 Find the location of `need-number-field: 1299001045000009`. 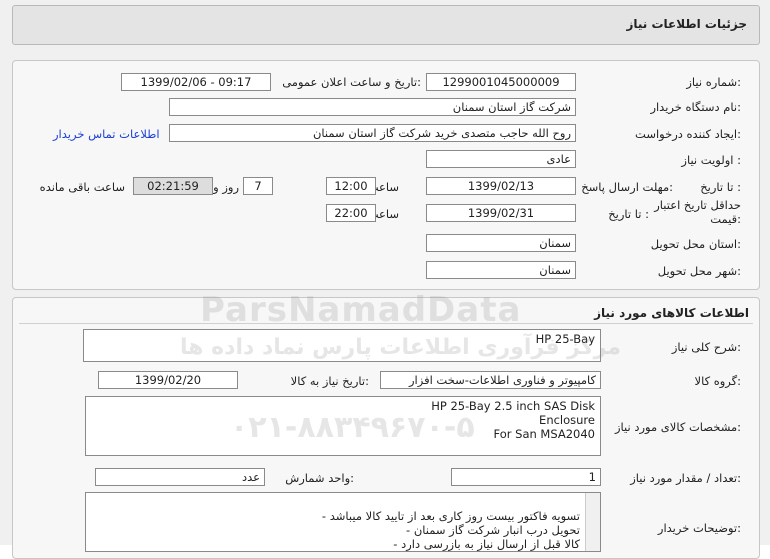

need-number-field: 1299001045000009 is located at coordinates (501, 82).